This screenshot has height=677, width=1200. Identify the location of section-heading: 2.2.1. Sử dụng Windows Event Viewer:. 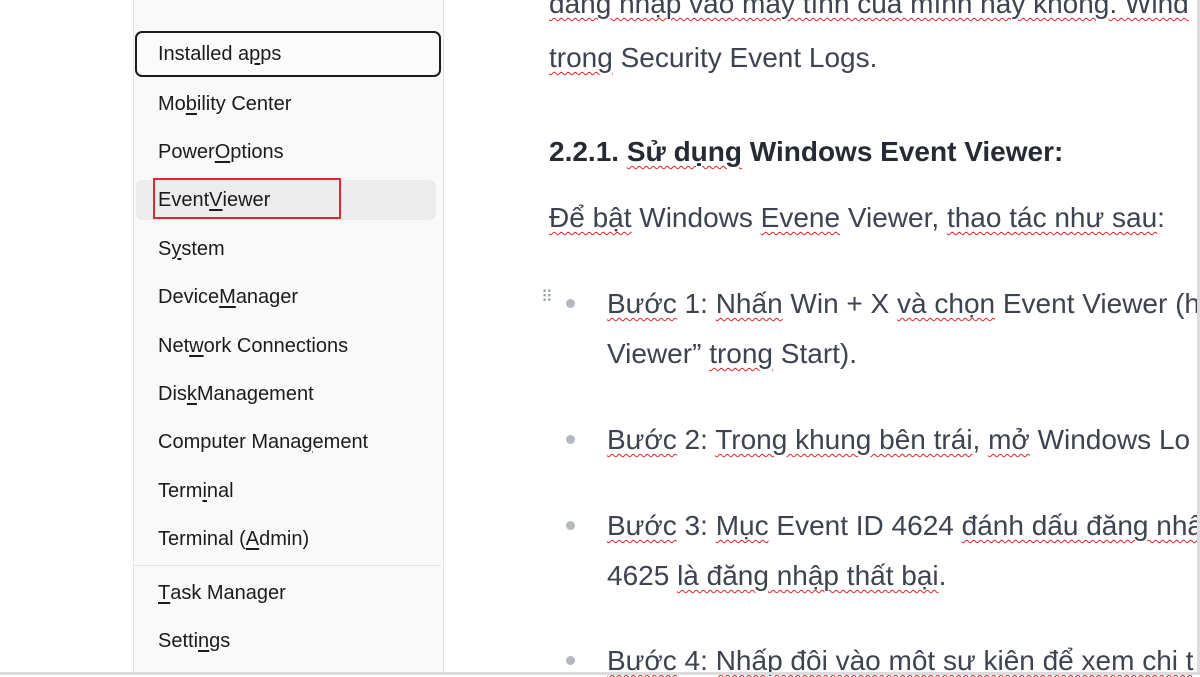
(806, 151).